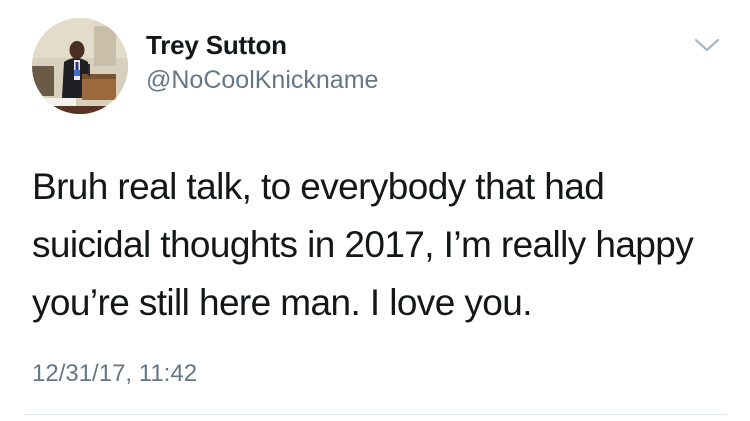  I want to click on divider, so click(375, 414).